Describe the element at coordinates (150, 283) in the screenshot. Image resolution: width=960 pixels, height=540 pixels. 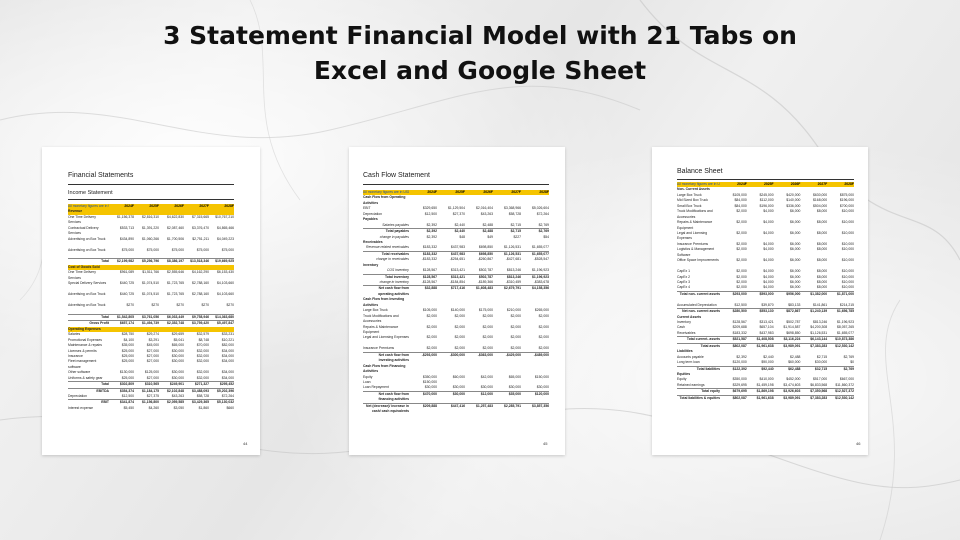
I see `cell-value: $1,074,510` at that location.